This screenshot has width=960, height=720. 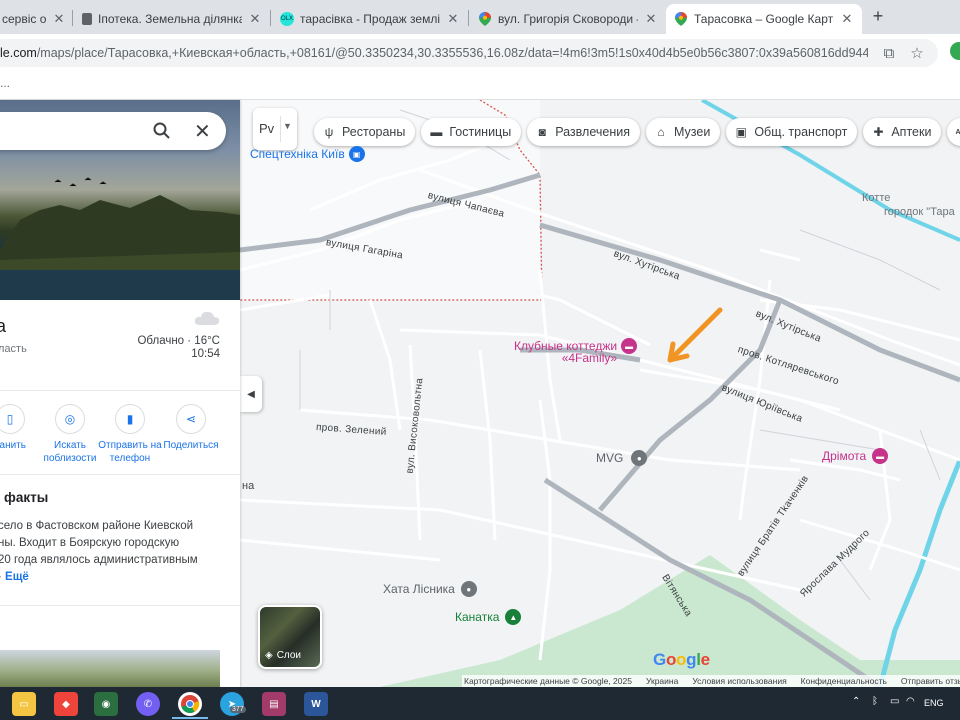 What do you see at coordinates (436, 132) in the screenshot?
I see `bed-icon: ▬` at bounding box center [436, 132].